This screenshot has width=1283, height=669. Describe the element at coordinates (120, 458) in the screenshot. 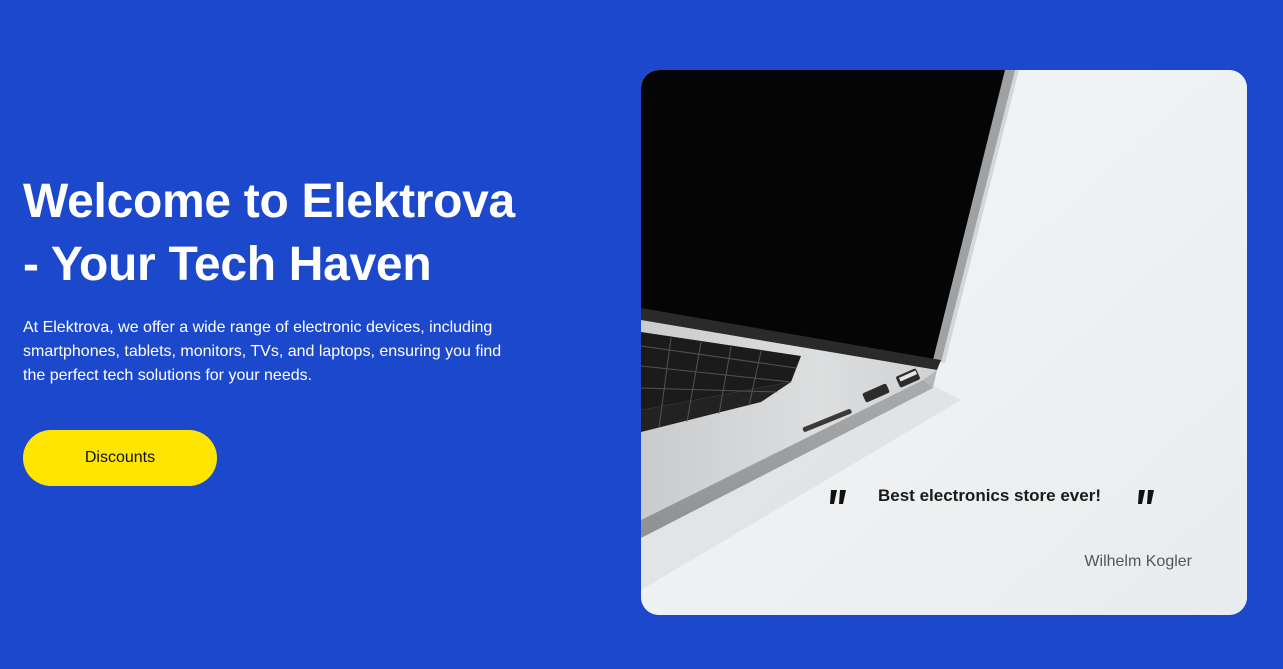

I see `discounts-button: Discounts` at that location.